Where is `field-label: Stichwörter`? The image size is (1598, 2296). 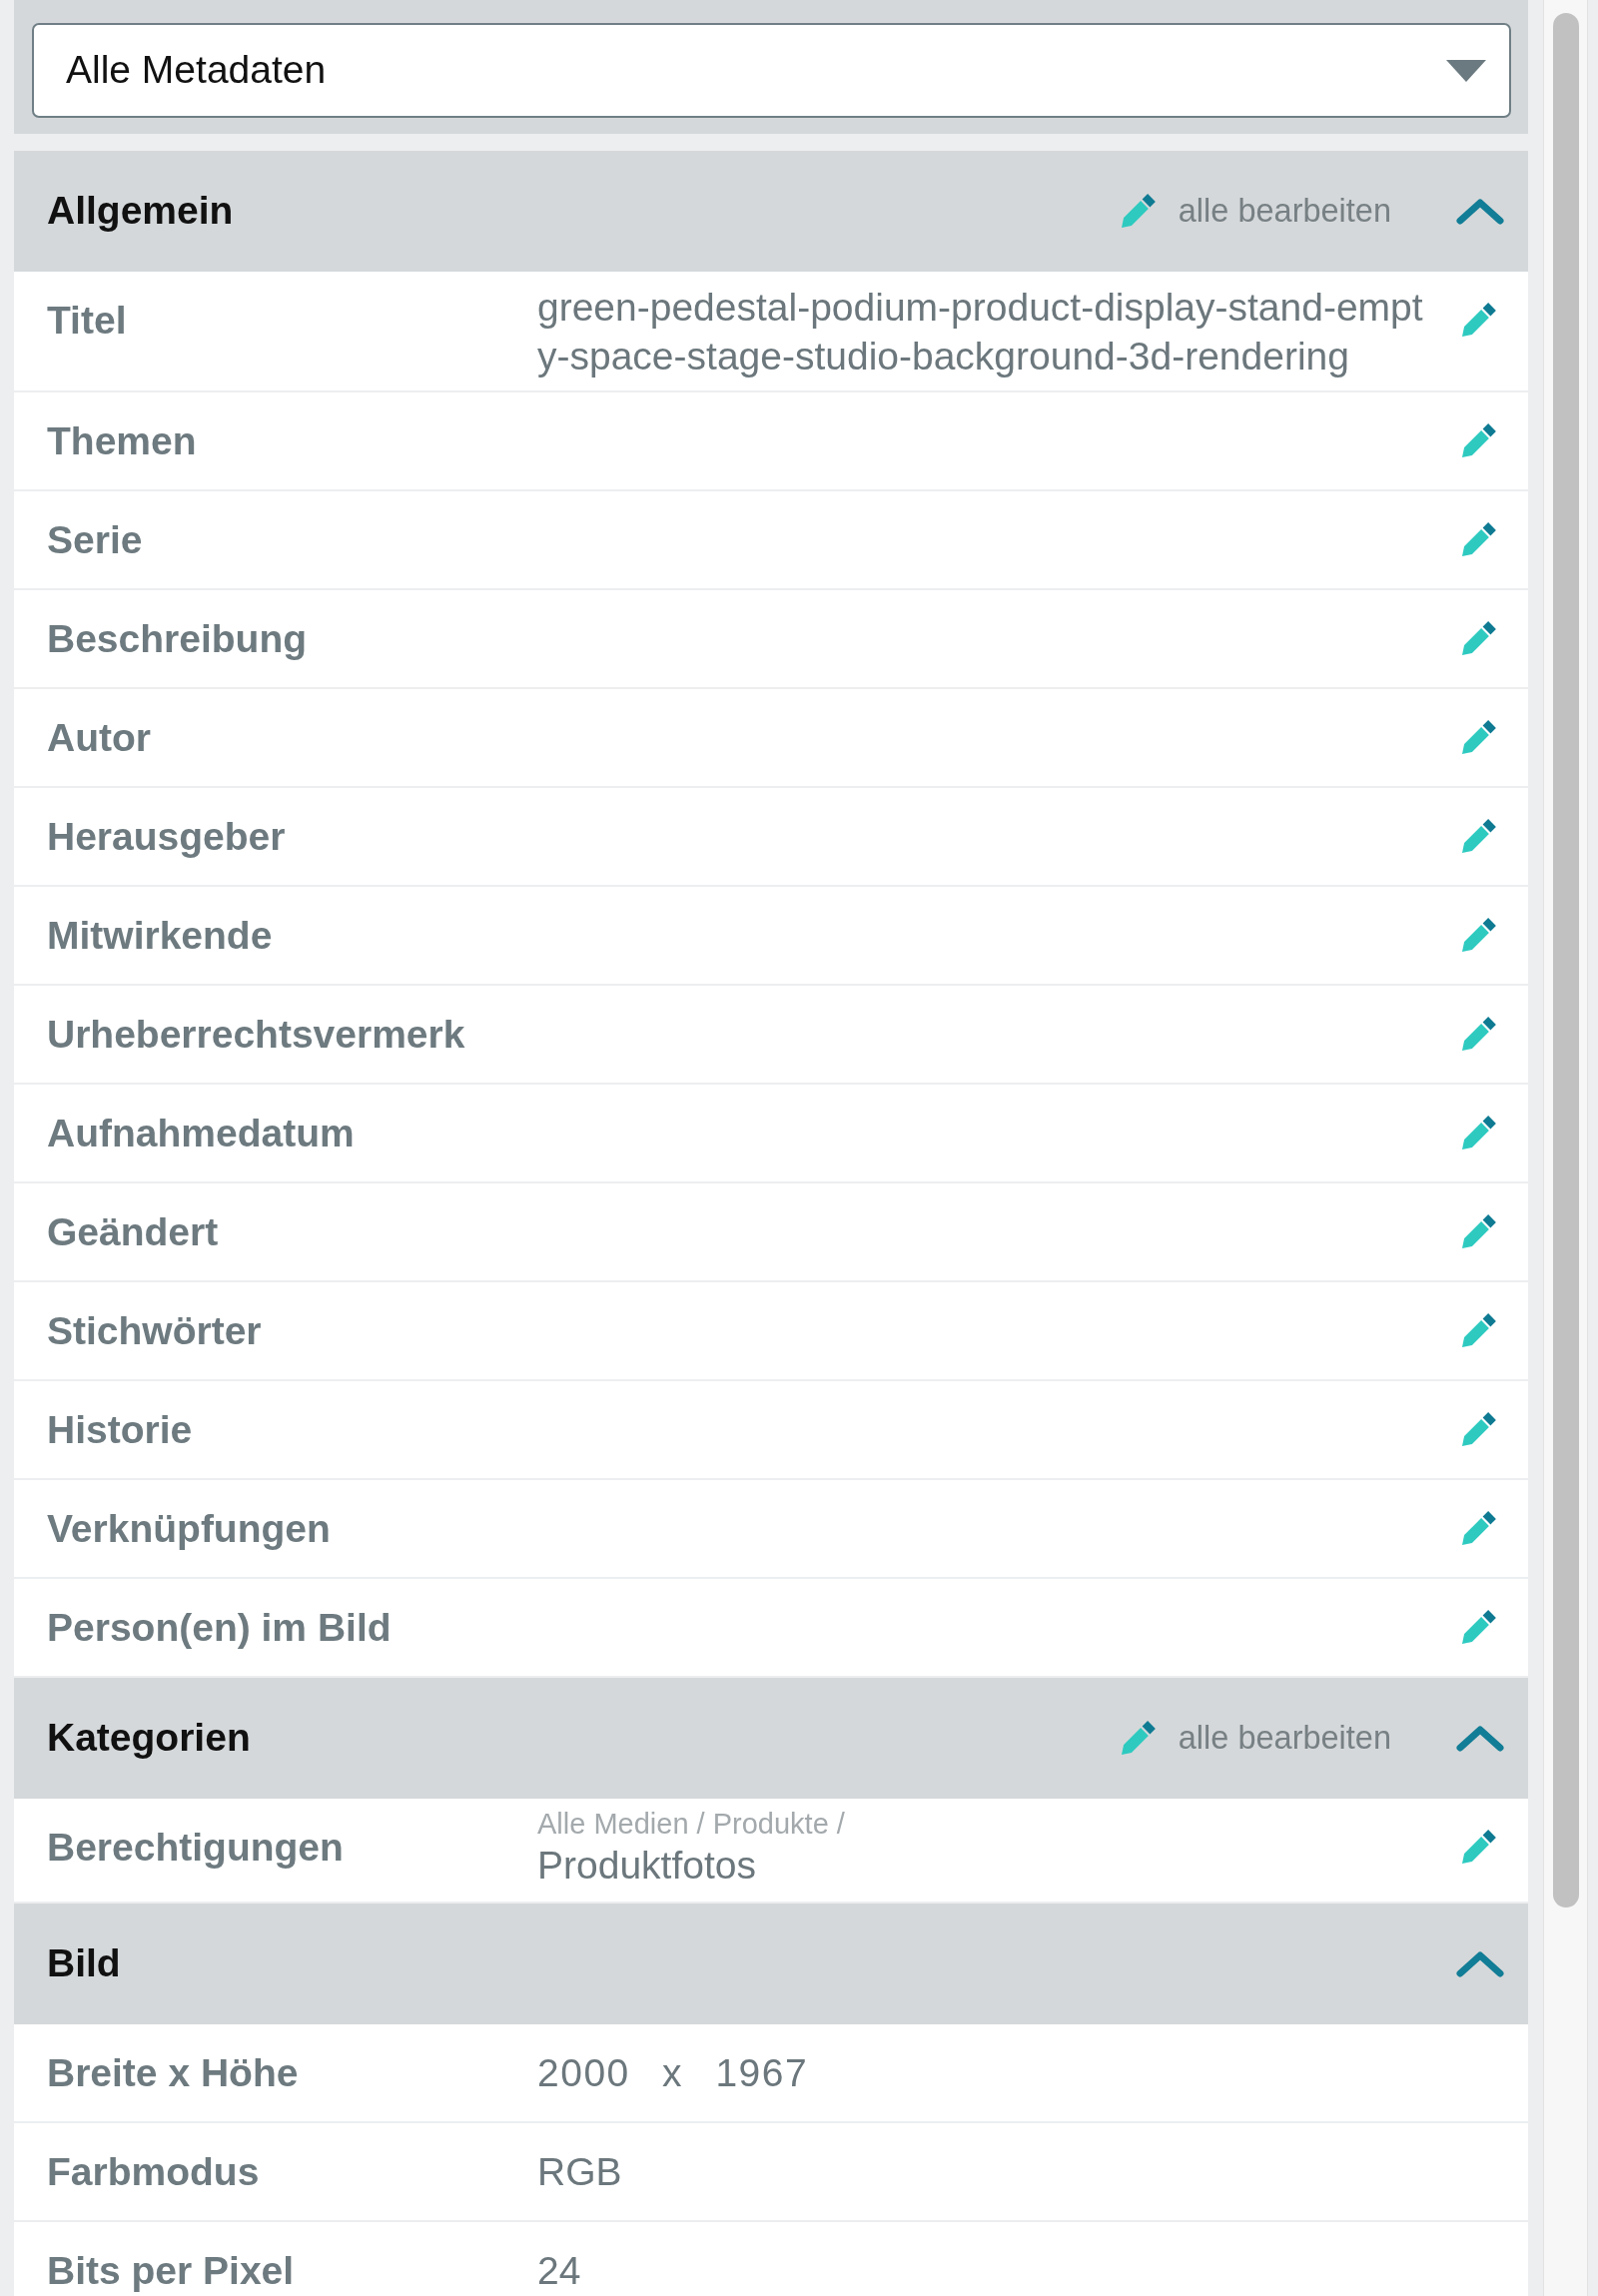
field-label: Stichwörter is located at coordinates (155, 1330).